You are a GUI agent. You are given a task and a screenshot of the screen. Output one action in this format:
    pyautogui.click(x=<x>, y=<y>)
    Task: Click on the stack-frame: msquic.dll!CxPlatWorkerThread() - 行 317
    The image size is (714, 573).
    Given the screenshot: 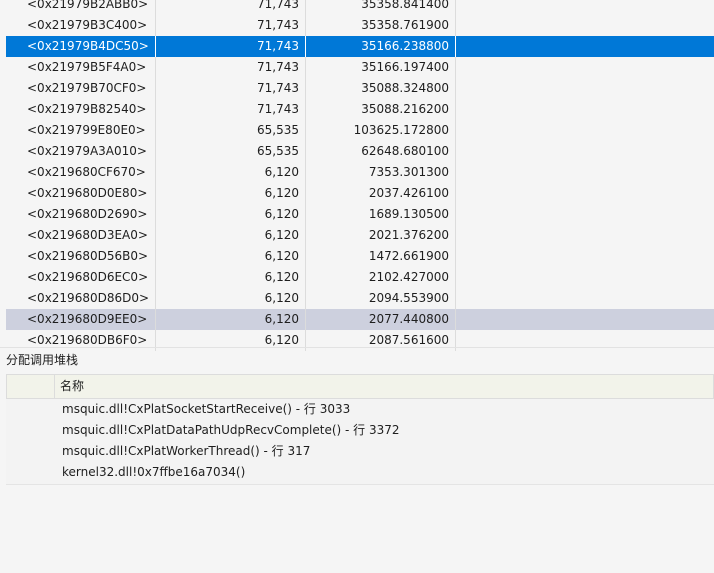 What is the action you would take?
    pyautogui.click(x=360, y=451)
    